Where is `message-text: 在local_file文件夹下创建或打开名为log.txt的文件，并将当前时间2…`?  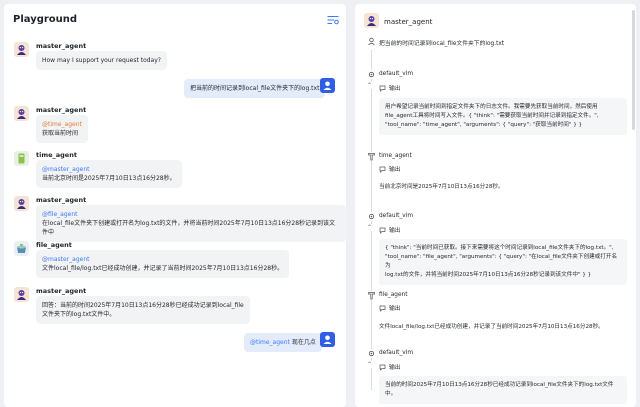 message-text: 在local_file文件夹下创建或打开名为log.txt的文件，并将当前时间2… is located at coordinates (189, 228).